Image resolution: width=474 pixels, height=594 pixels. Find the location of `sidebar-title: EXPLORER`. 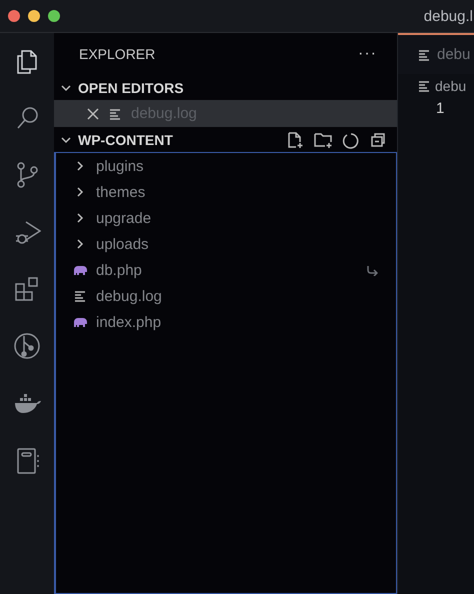

sidebar-title: EXPLORER is located at coordinates (117, 54).